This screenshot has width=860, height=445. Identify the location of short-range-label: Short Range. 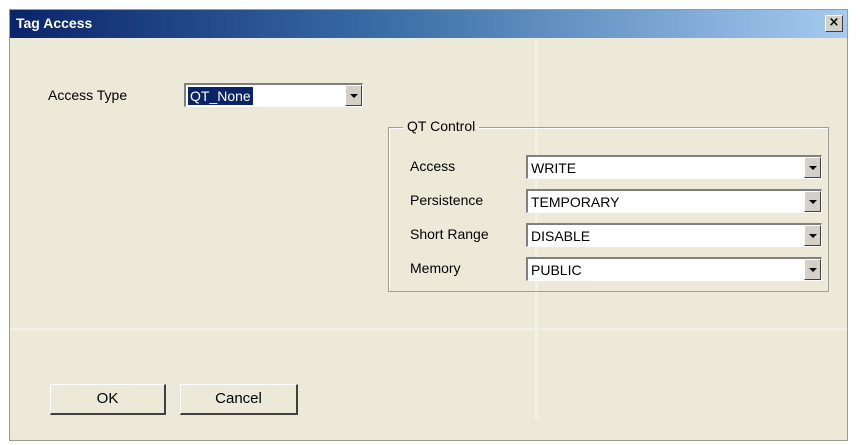
(449, 234).